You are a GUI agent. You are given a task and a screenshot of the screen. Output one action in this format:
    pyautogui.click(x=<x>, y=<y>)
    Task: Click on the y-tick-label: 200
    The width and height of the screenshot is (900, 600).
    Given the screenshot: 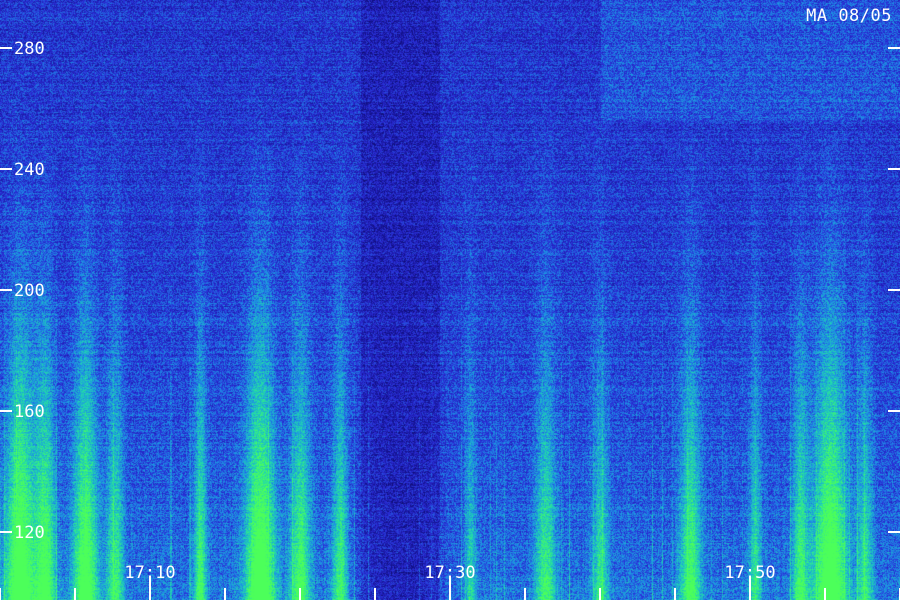 What is the action you would take?
    pyautogui.click(x=29, y=291)
    